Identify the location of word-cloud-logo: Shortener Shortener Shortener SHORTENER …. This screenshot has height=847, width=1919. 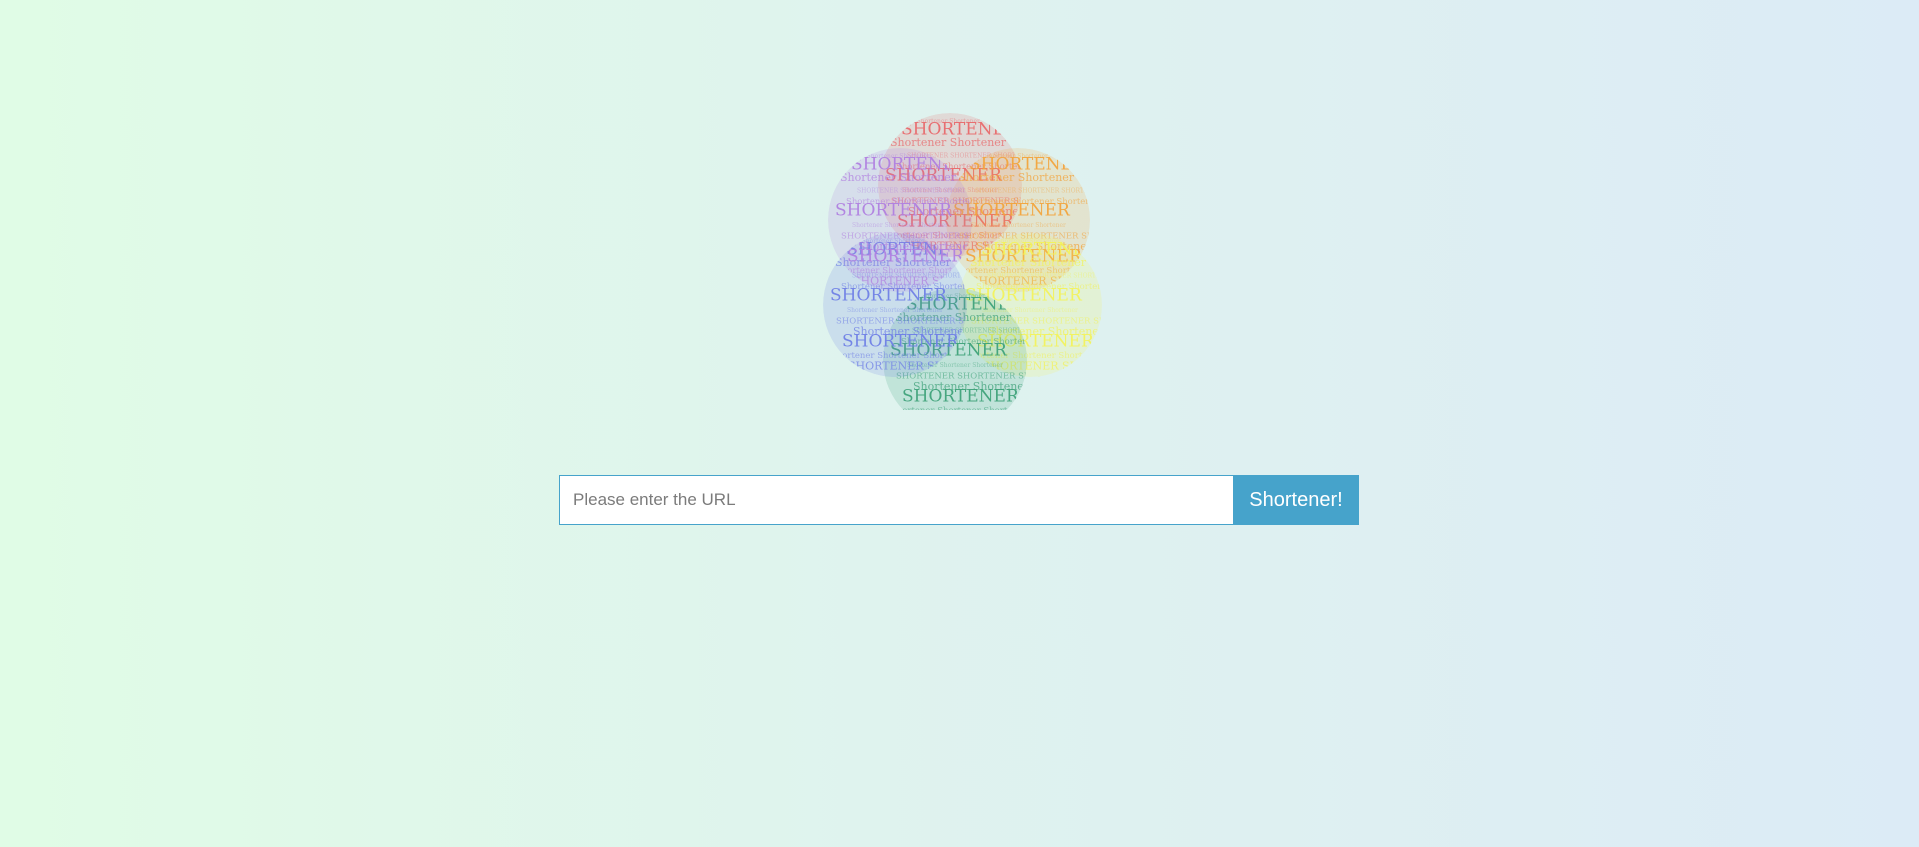
(960, 260).